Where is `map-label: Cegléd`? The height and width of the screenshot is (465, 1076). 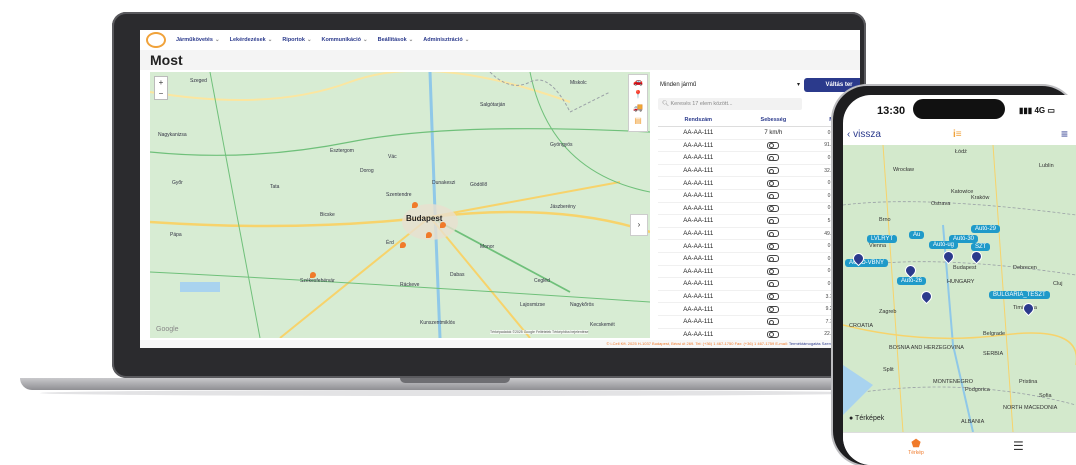
map-label: Cegléd is located at coordinates (542, 281).